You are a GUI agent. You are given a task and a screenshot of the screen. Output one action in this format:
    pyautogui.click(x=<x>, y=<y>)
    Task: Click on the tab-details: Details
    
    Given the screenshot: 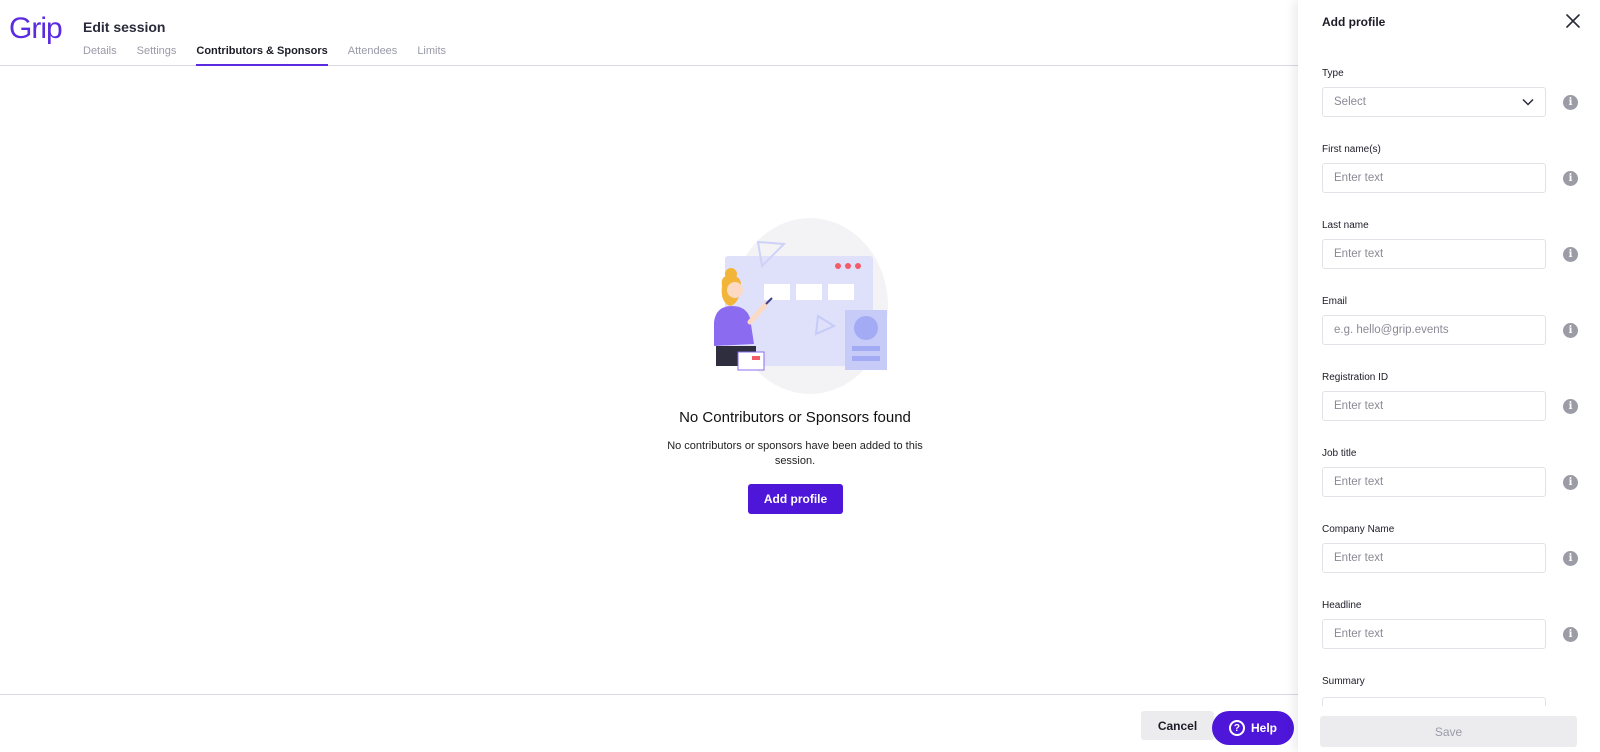 What is the action you would take?
    pyautogui.click(x=100, y=55)
    